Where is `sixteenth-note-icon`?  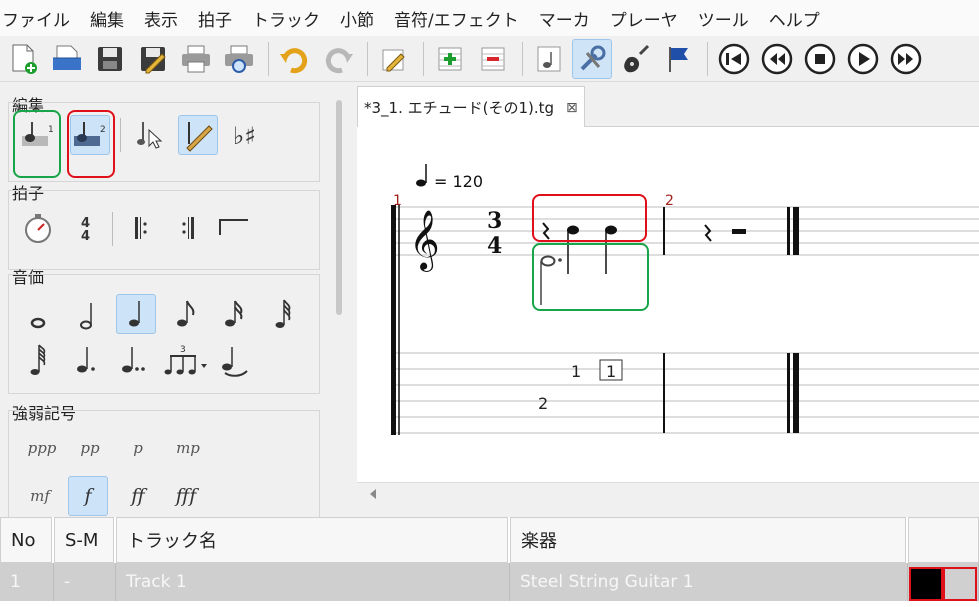
sixteenth-note-icon is located at coordinates (234, 314).